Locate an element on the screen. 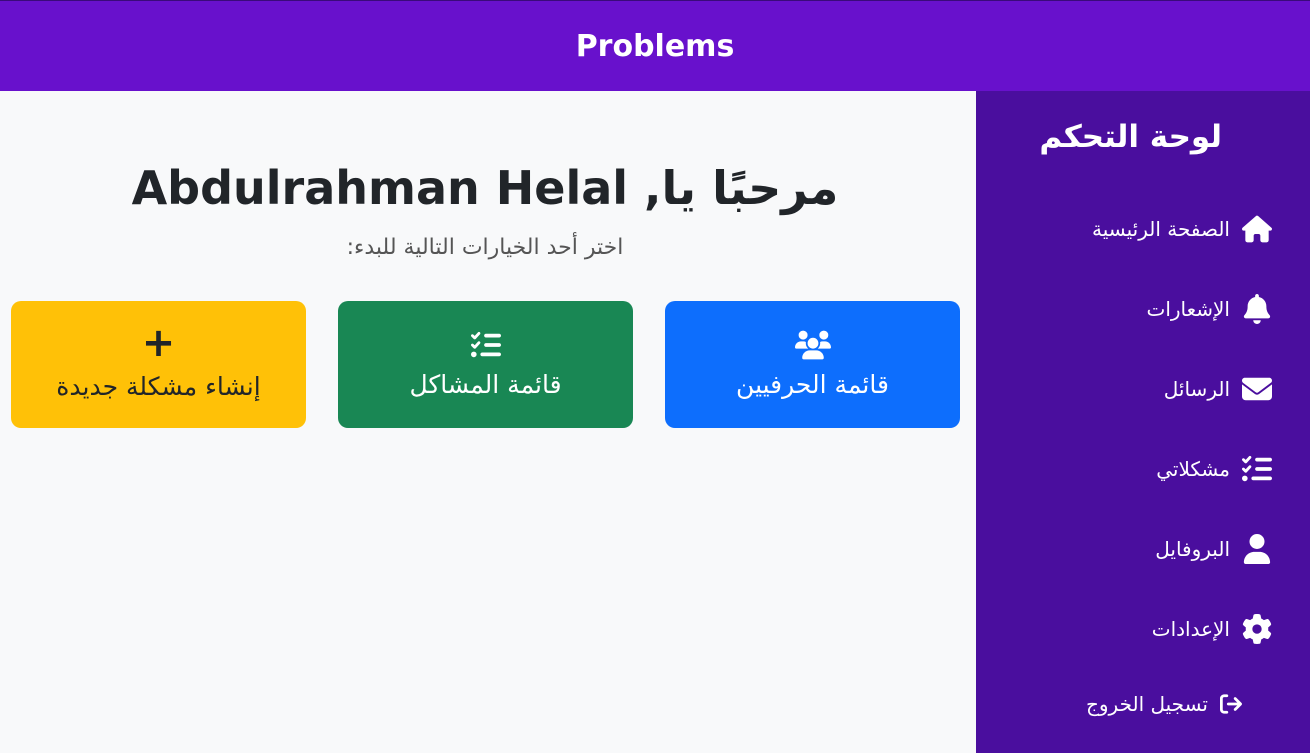 Image resolution: width=1310 pixels, height=753 pixels. craftsmen-list-card: قائمة الحرفيين is located at coordinates (812, 364).